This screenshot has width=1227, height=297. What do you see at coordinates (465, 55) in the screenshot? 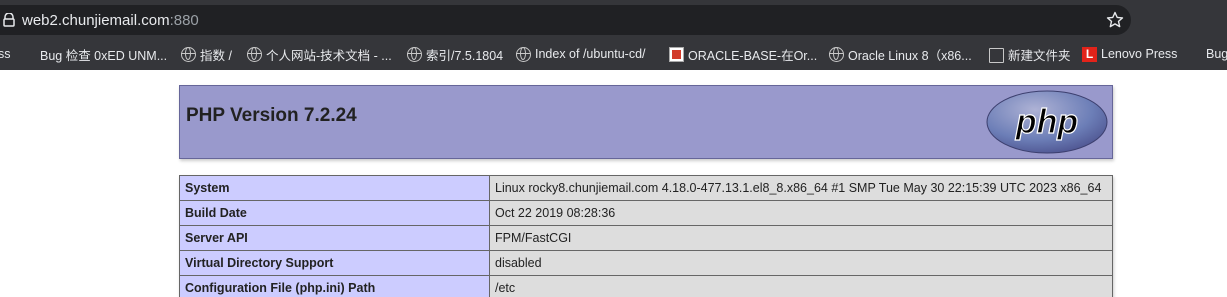
I see `bookmark-label: 索引/7.5.1804` at bounding box center [465, 55].